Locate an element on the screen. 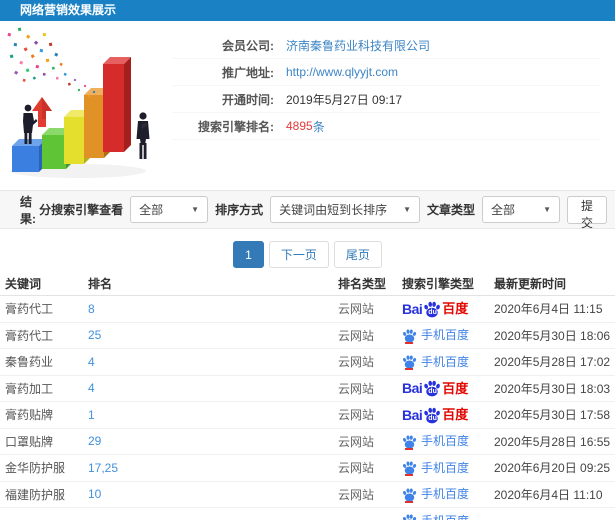 Image resolution: width=615 pixels, height=520 pixels. info-label: 会员公司: is located at coordinates (248, 45).